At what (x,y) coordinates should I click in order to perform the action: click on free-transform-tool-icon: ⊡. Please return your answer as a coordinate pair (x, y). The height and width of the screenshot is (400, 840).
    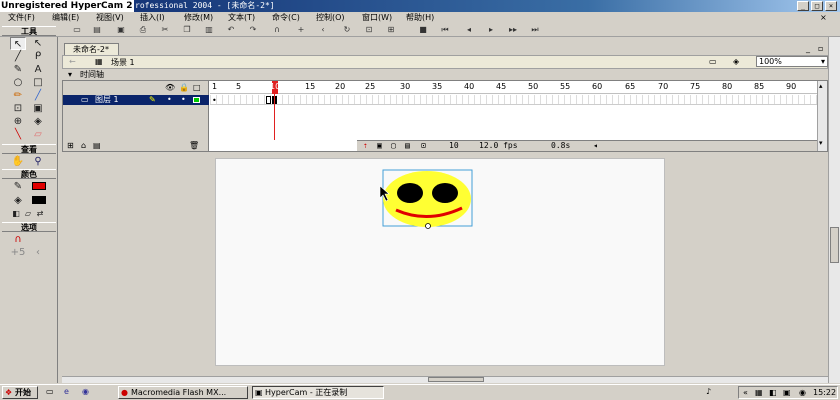
    Looking at the image, I should click on (18, 108).